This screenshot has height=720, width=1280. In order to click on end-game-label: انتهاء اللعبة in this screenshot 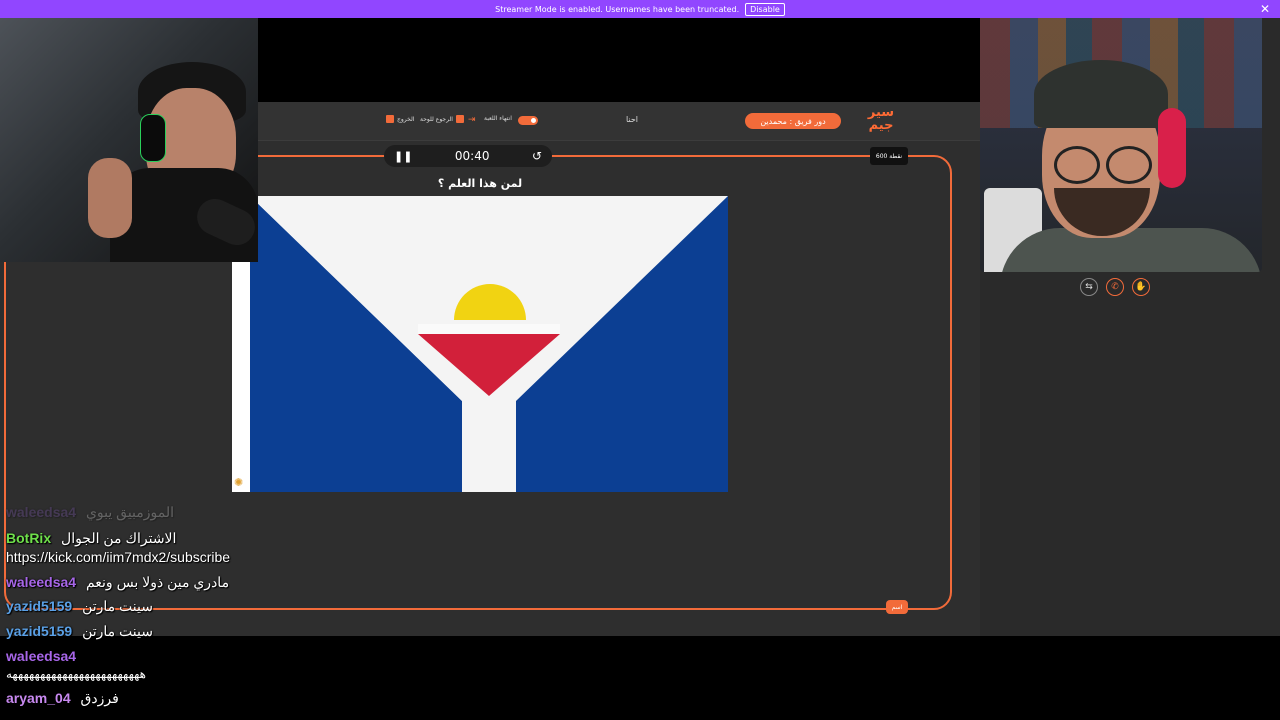, I will do `click(498, 118)`.